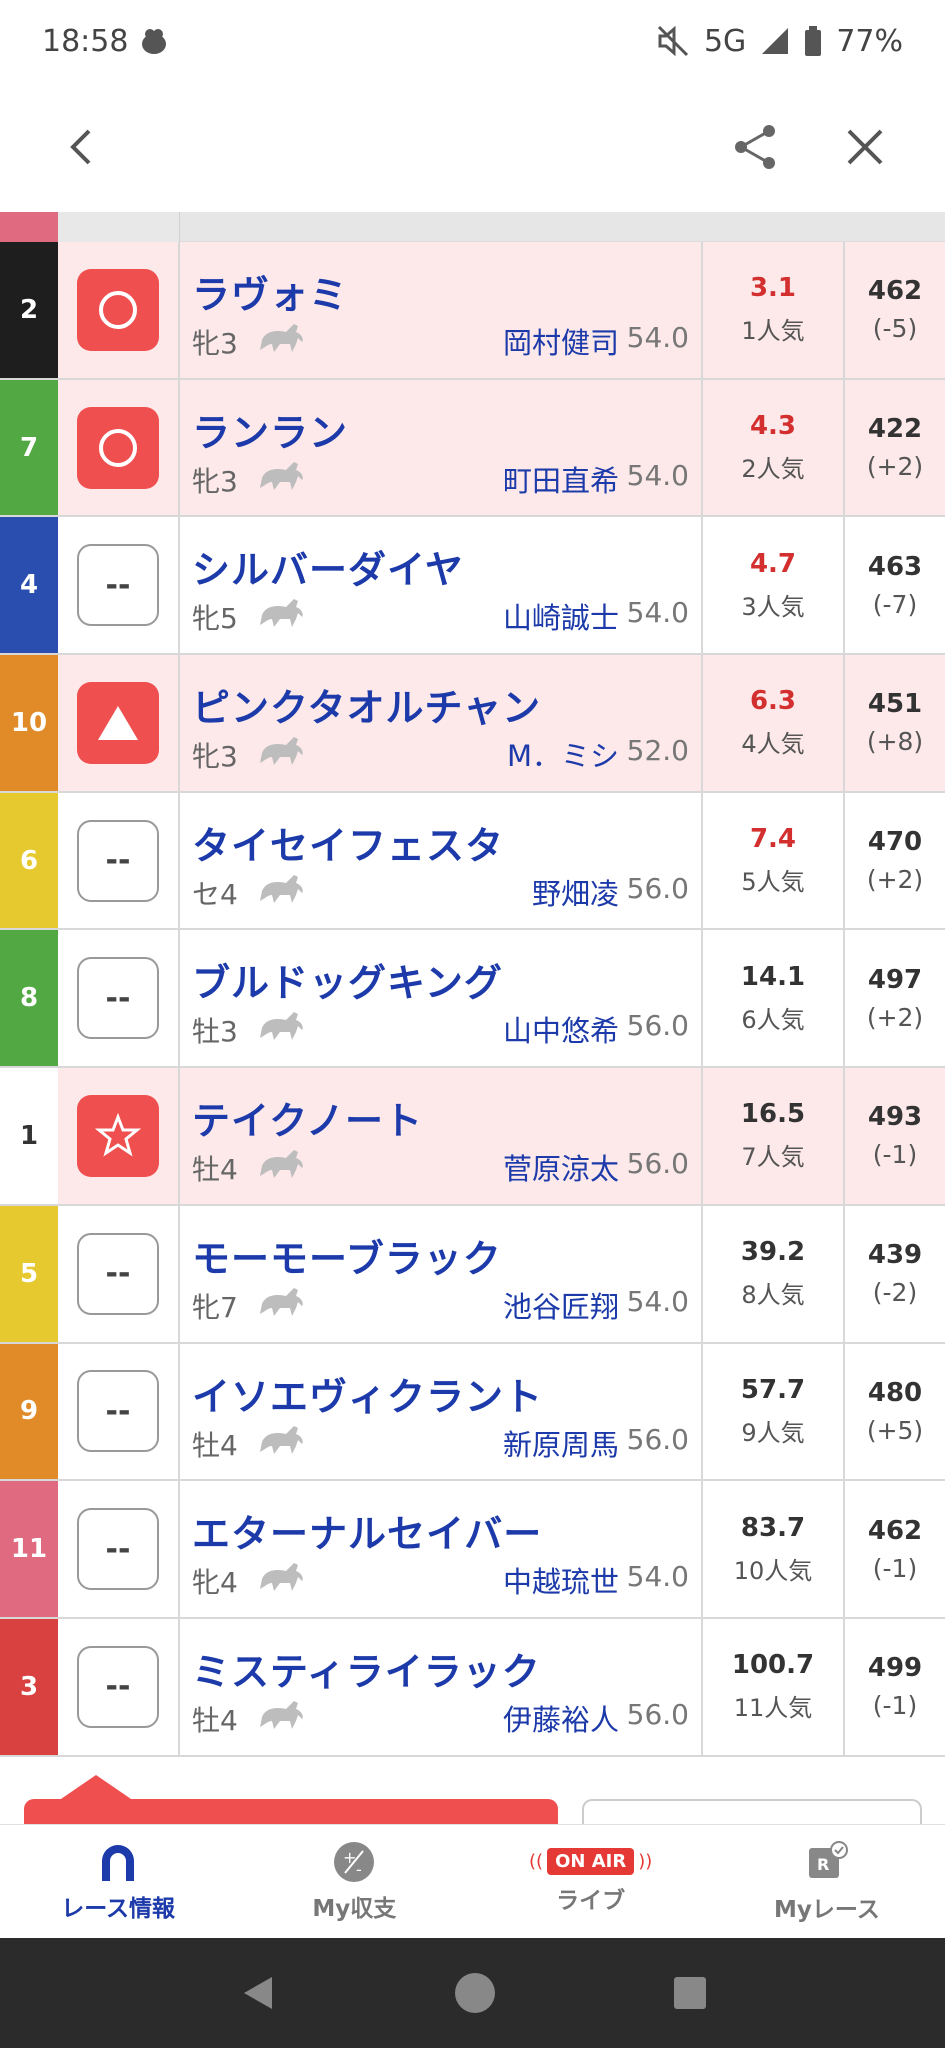 Image resolution: width=945 pixels, height=2048 pixels. I want to click on jockey-name: 菅原涼太, so click(561, 1167).